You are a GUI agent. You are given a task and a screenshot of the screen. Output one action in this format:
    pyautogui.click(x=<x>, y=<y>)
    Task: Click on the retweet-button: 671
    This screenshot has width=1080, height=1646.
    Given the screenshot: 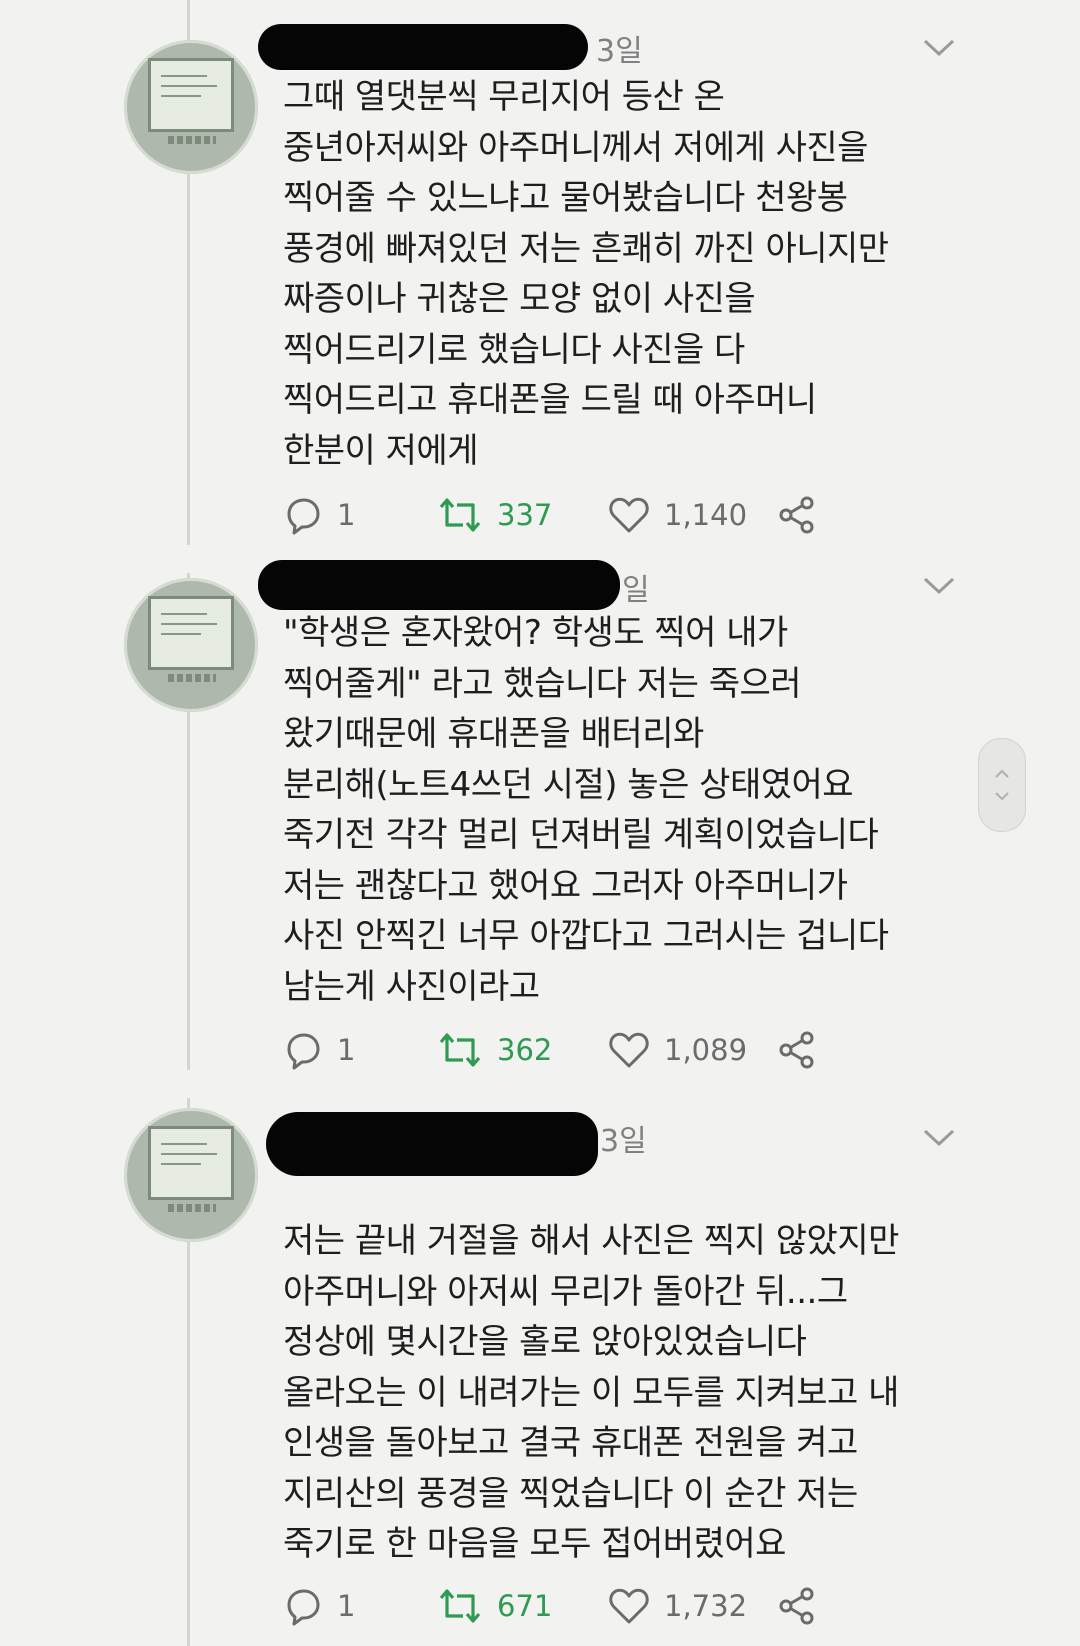 What is the action you would take?
    pyautogui.click(x=494, y=1606)
    